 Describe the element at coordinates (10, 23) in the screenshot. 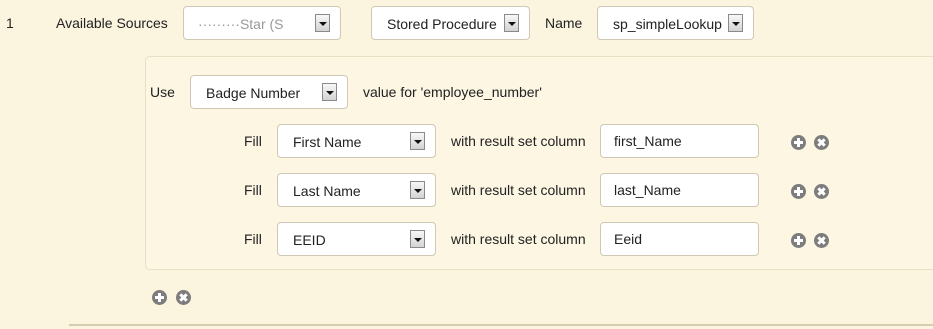

I see `row-number: 1` at that location.